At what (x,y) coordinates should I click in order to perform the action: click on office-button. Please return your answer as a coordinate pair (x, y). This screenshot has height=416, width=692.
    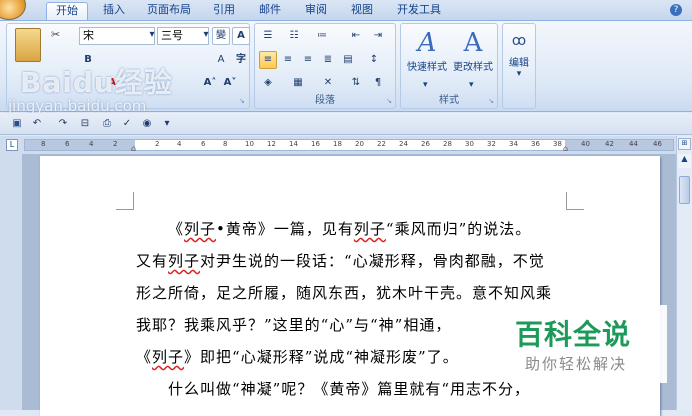
    Looking at the image, I should click on (13, 10).